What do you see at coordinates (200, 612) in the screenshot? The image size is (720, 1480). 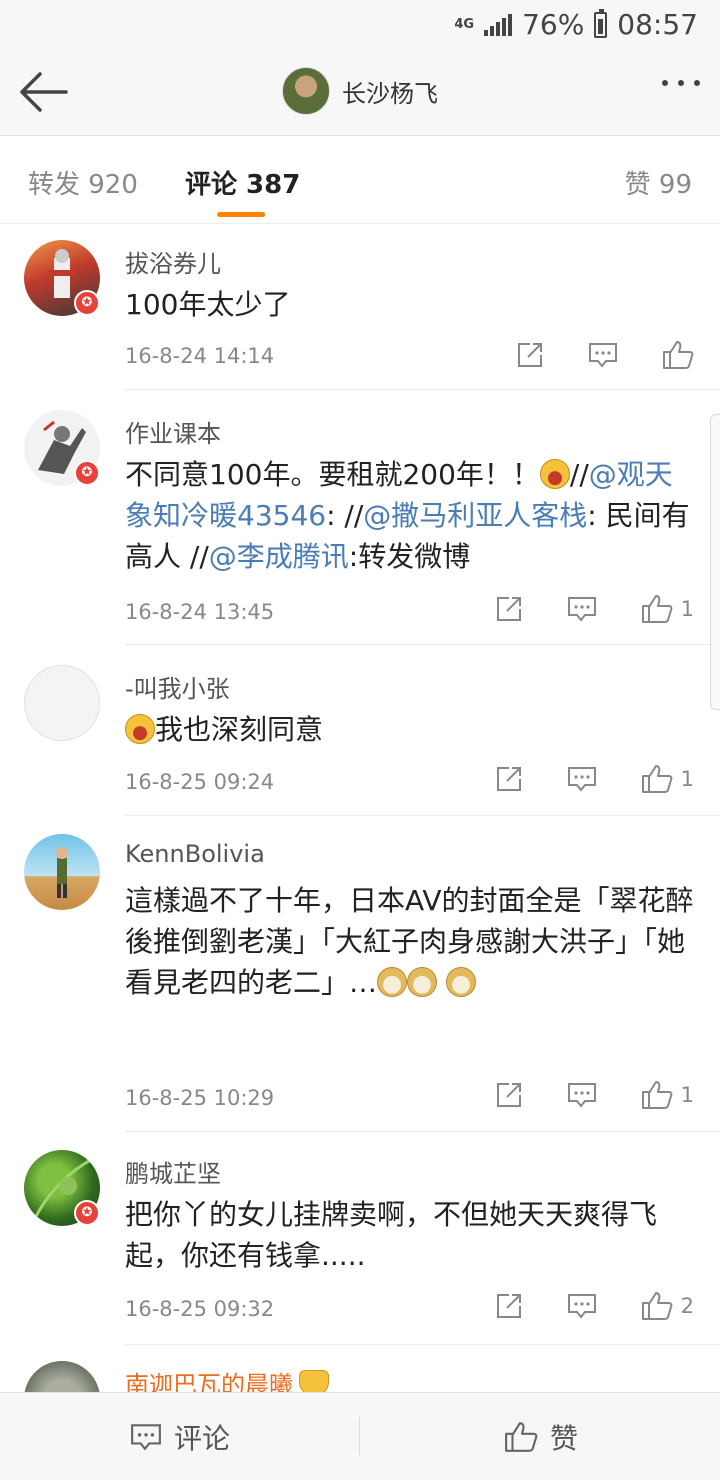 I see `comment-time: 16-8-24 13:45` at bounding box center [200, 612].